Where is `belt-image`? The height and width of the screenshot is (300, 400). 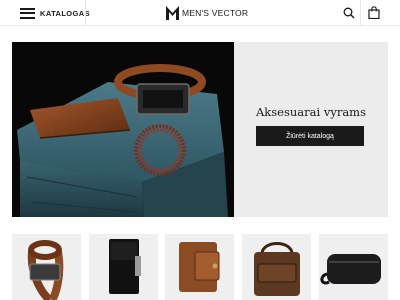 belt-image is located at coordinates (45, 270).